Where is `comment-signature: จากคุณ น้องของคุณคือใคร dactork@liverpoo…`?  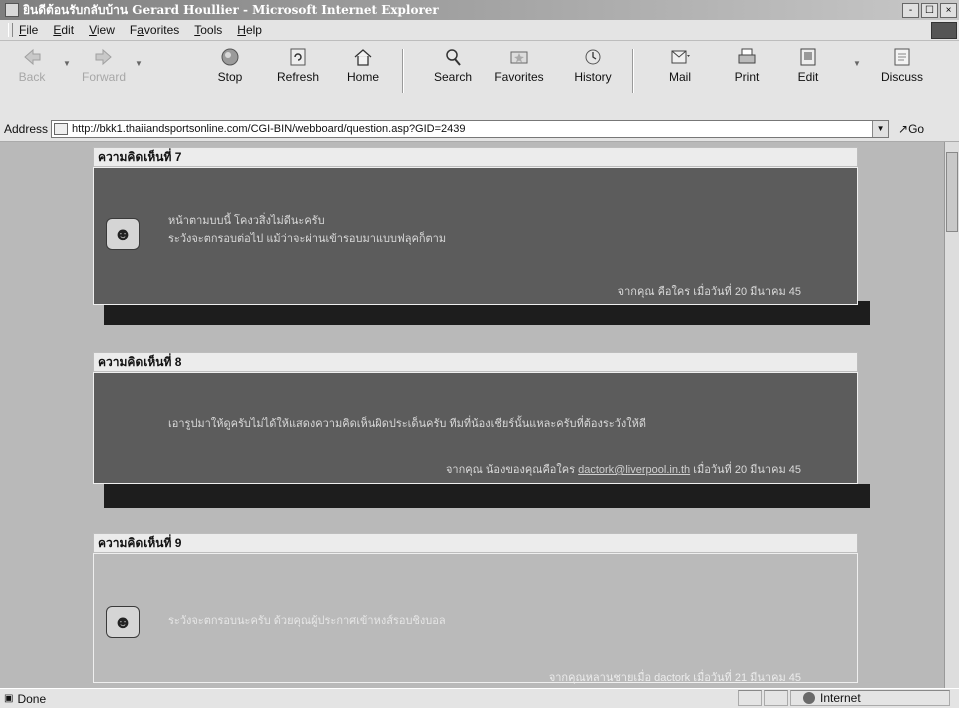 comment-signature: จากคุณ น้องของคุณคือใคร dactork@liverpoo… is located at coordinates (623, 470).